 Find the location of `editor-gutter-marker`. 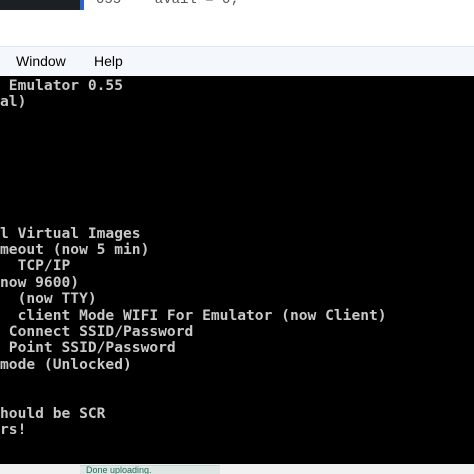

editor-gutter-marker is located at coordinates (82, 5).